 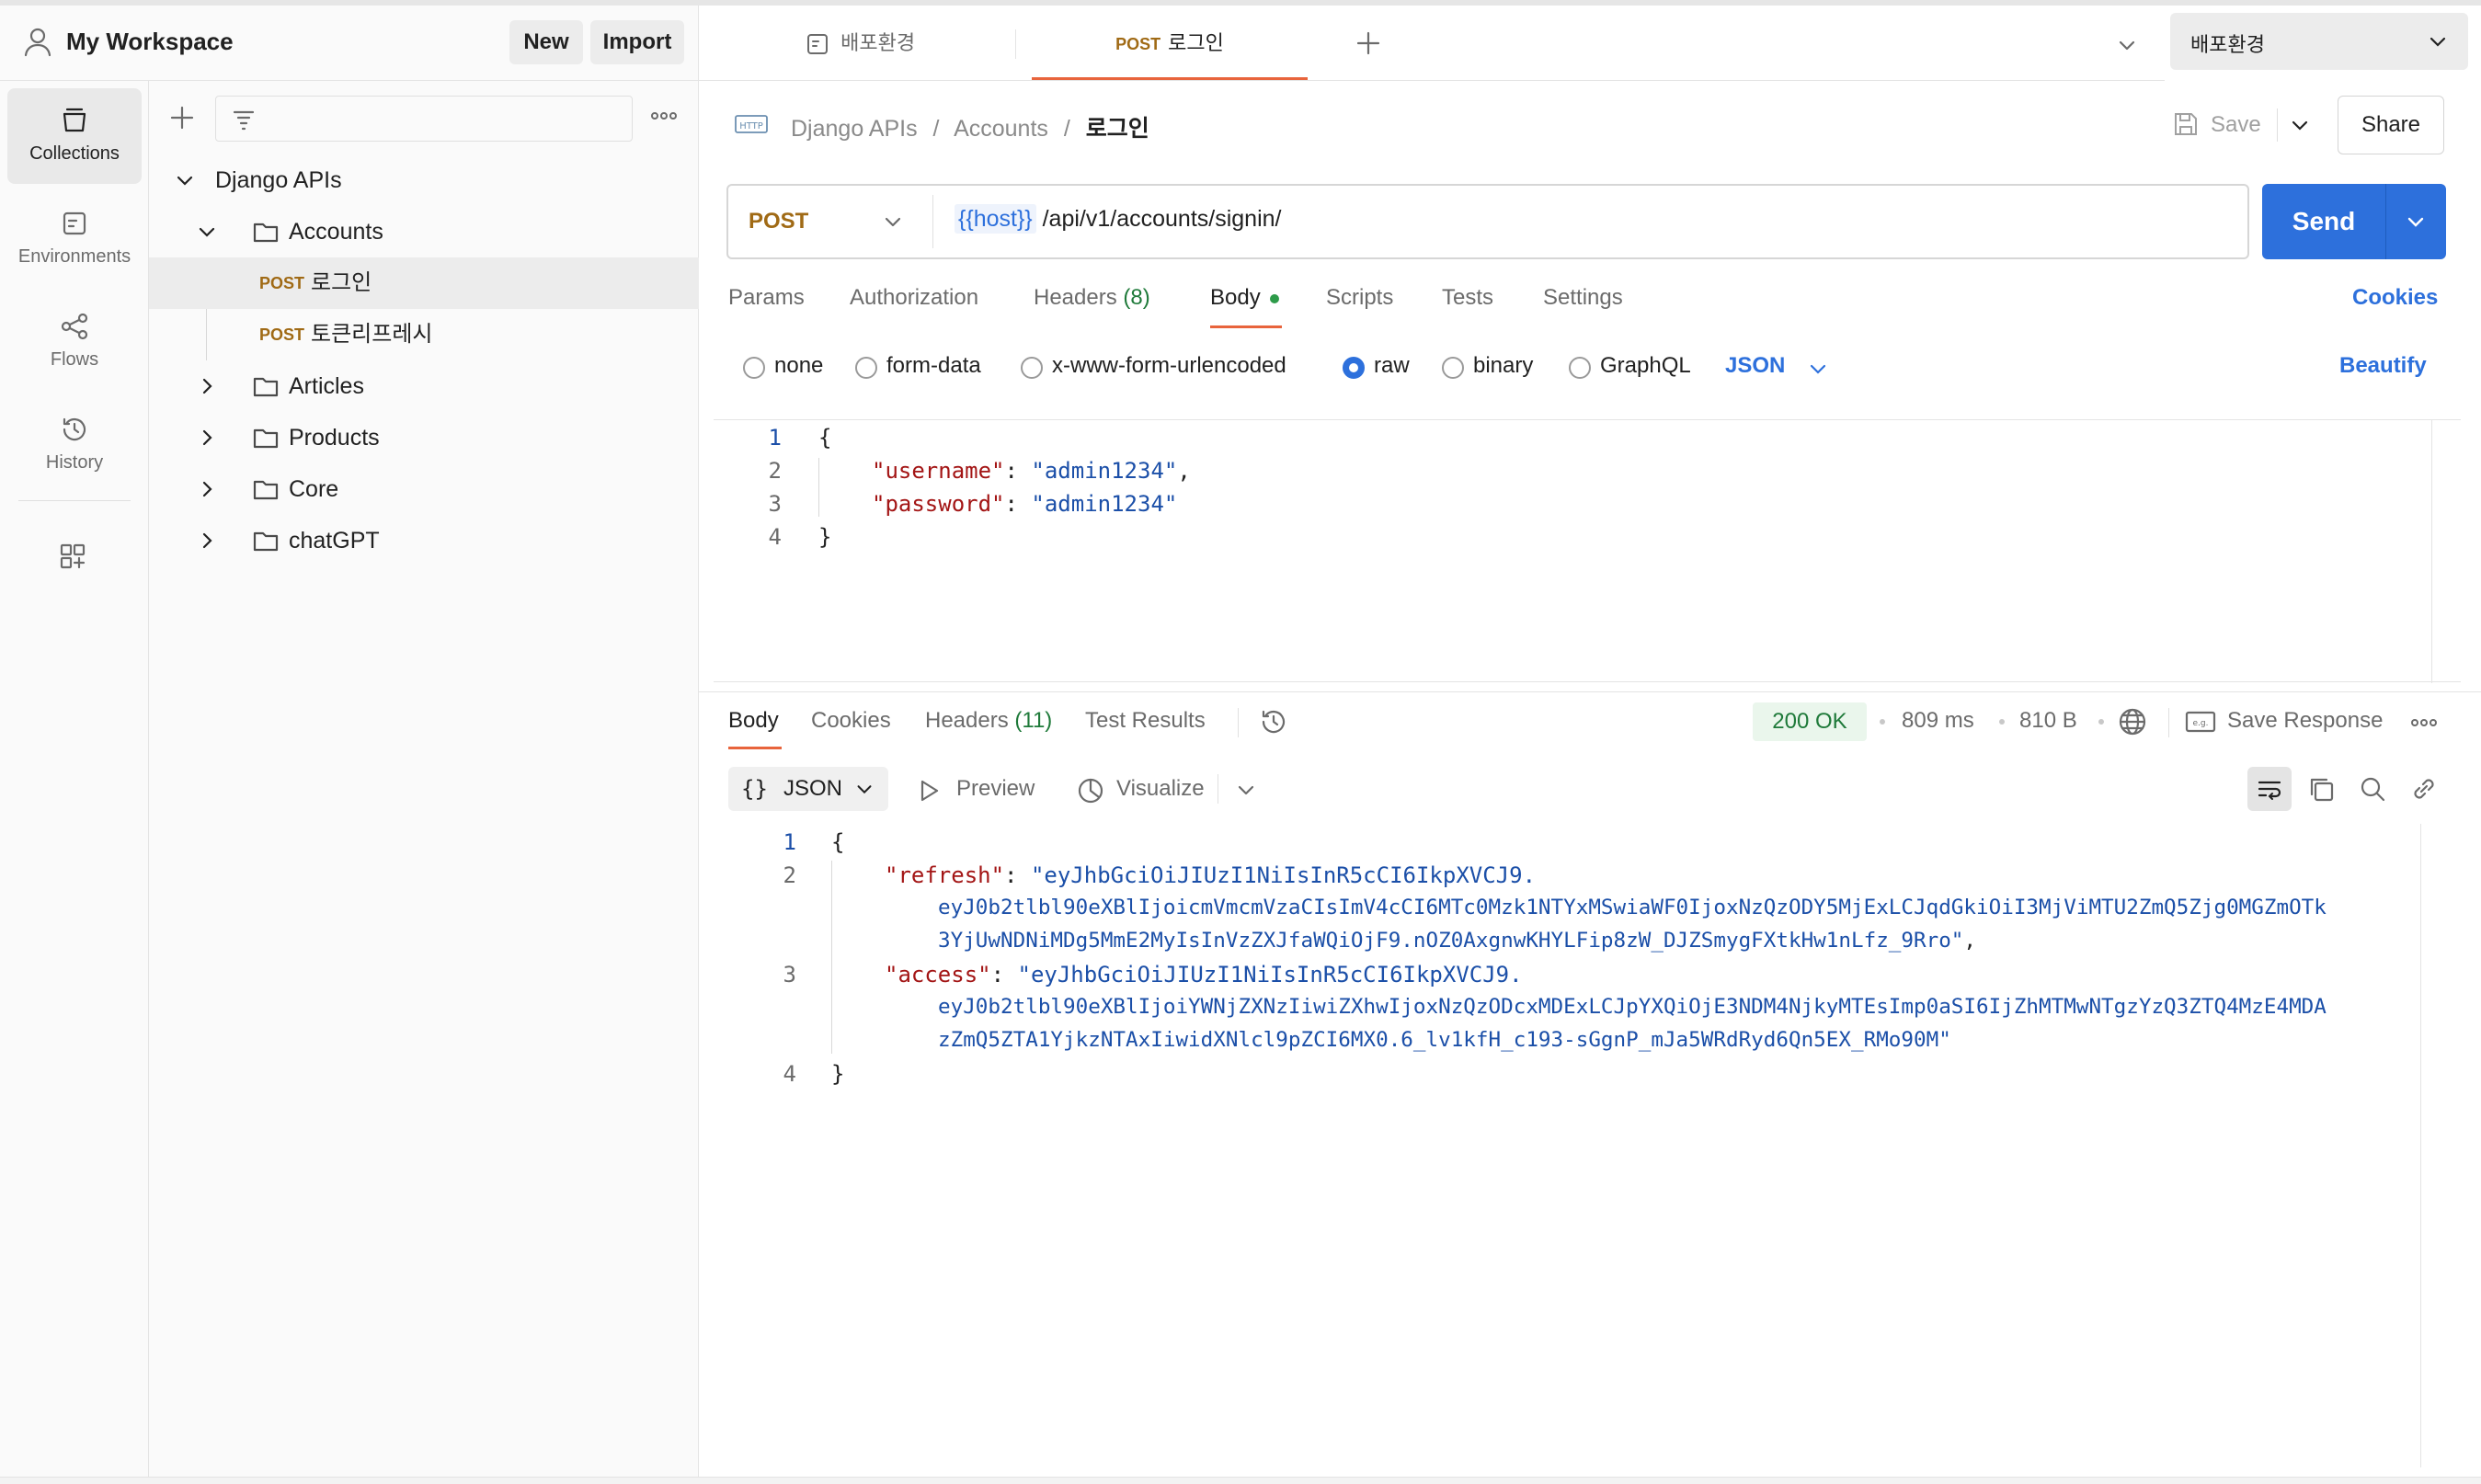 I want to click on method-select: POST, so click(x=830, y=221).